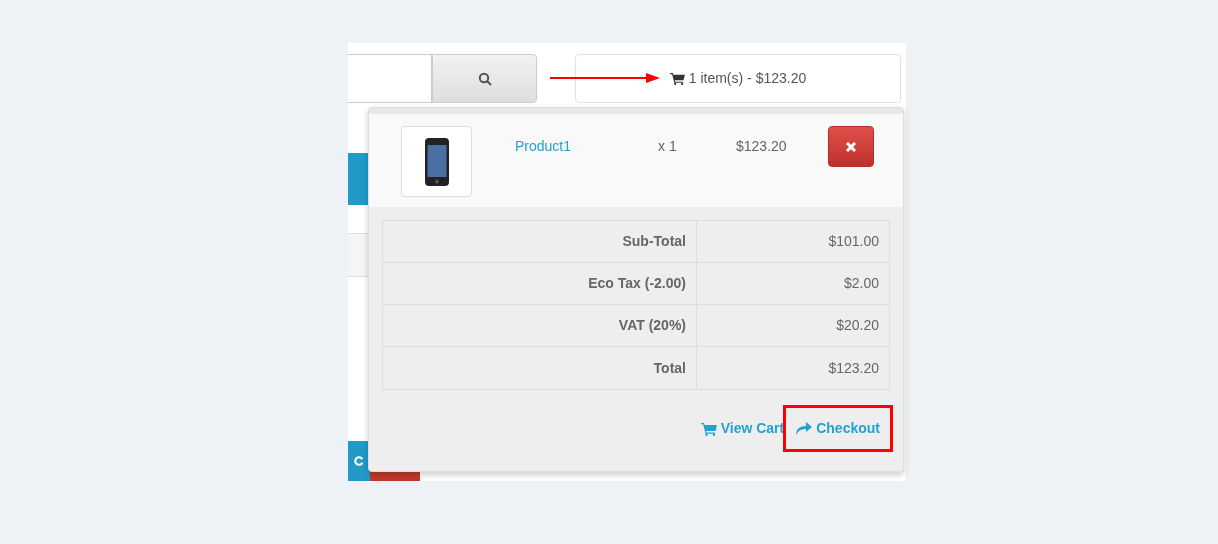 Image resolution: width=1218 pixels, height=544 pixels. Describe the element at coordinates (540, 368) in the screenshot. I see `total-label-cell: Total` at that location.